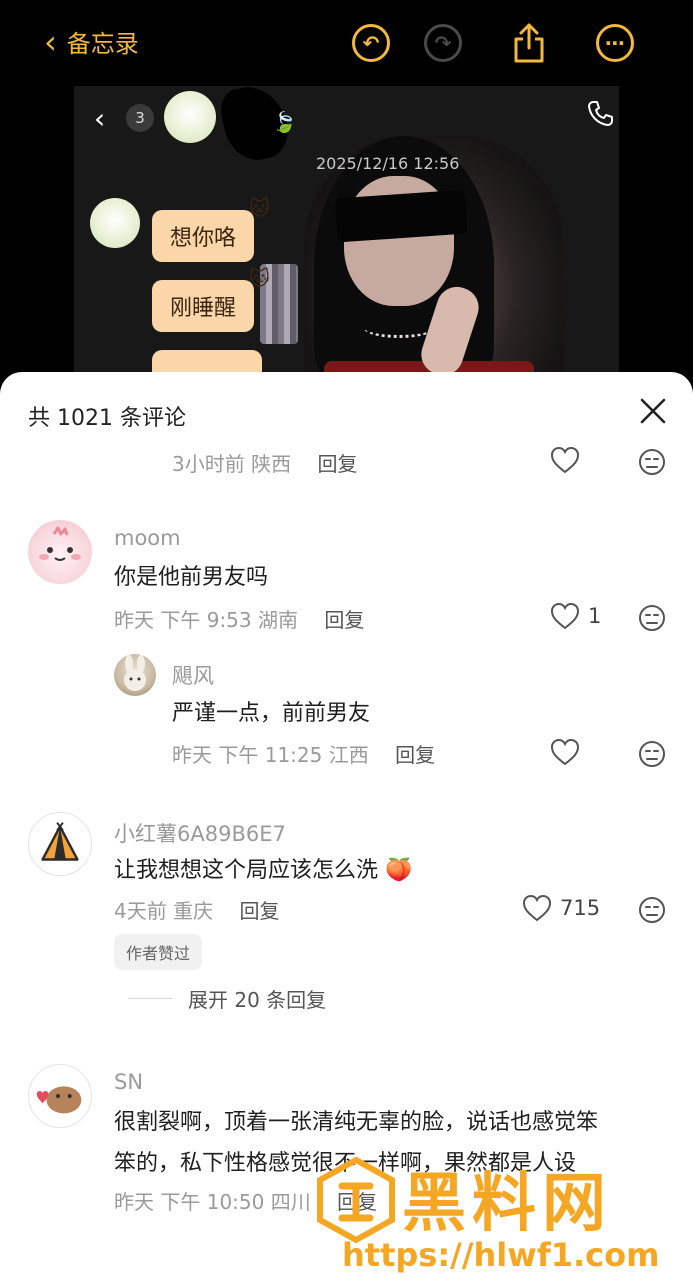  Describe the element at coordinates (107, 418) in the screenshot. I see `comment-count-title: 共 1021 条评论` at that location.